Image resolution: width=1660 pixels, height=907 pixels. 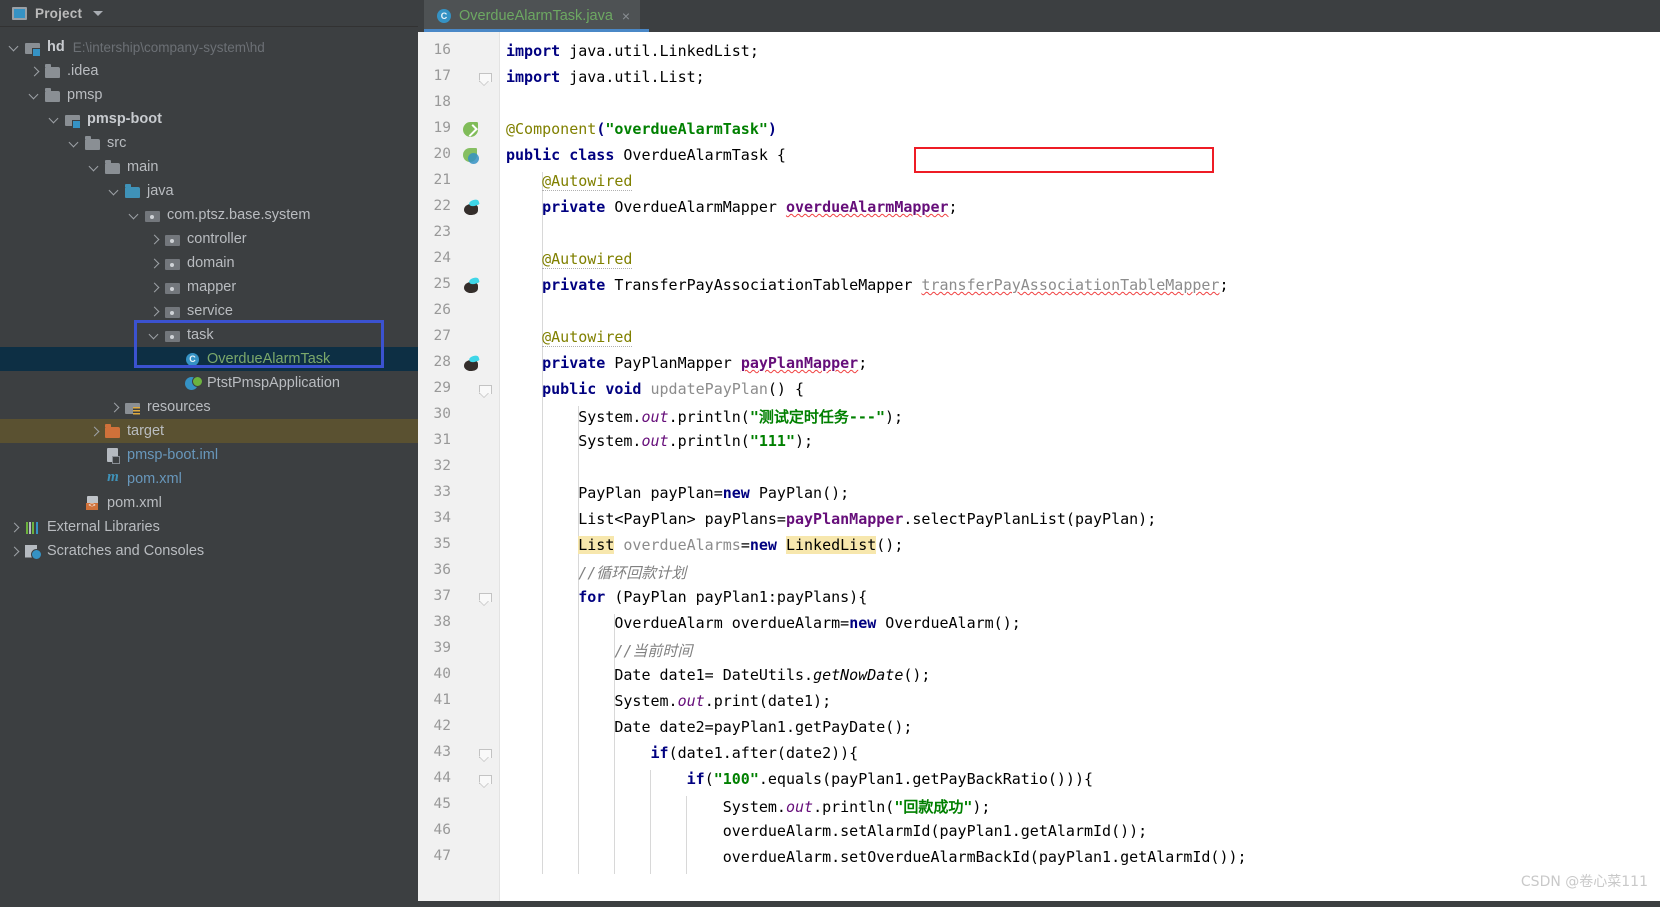 What do you see at coordinates (209, 311) in the screenshot?
I see `tree-item-service: service` at bounding box center [209, 311].